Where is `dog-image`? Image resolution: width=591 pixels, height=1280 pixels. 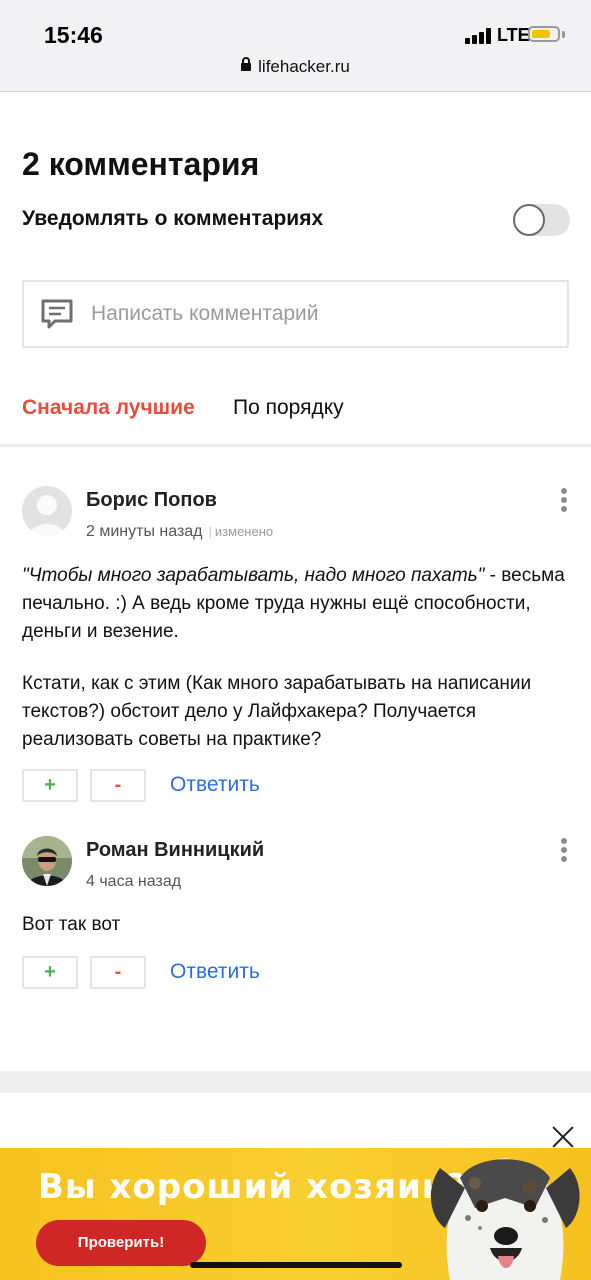 dog-image is located at coordinates (505, 1219).